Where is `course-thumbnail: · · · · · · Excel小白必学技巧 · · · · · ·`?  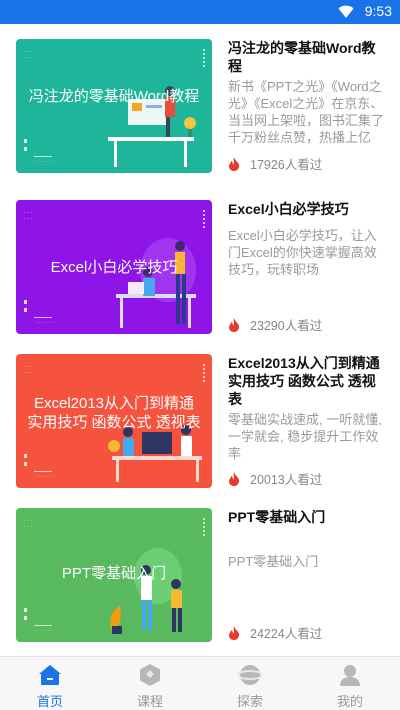 course-thumbnail: · · · · · · Excel小白必学技巧 · · · · · · is located at coordinates (114, 267).